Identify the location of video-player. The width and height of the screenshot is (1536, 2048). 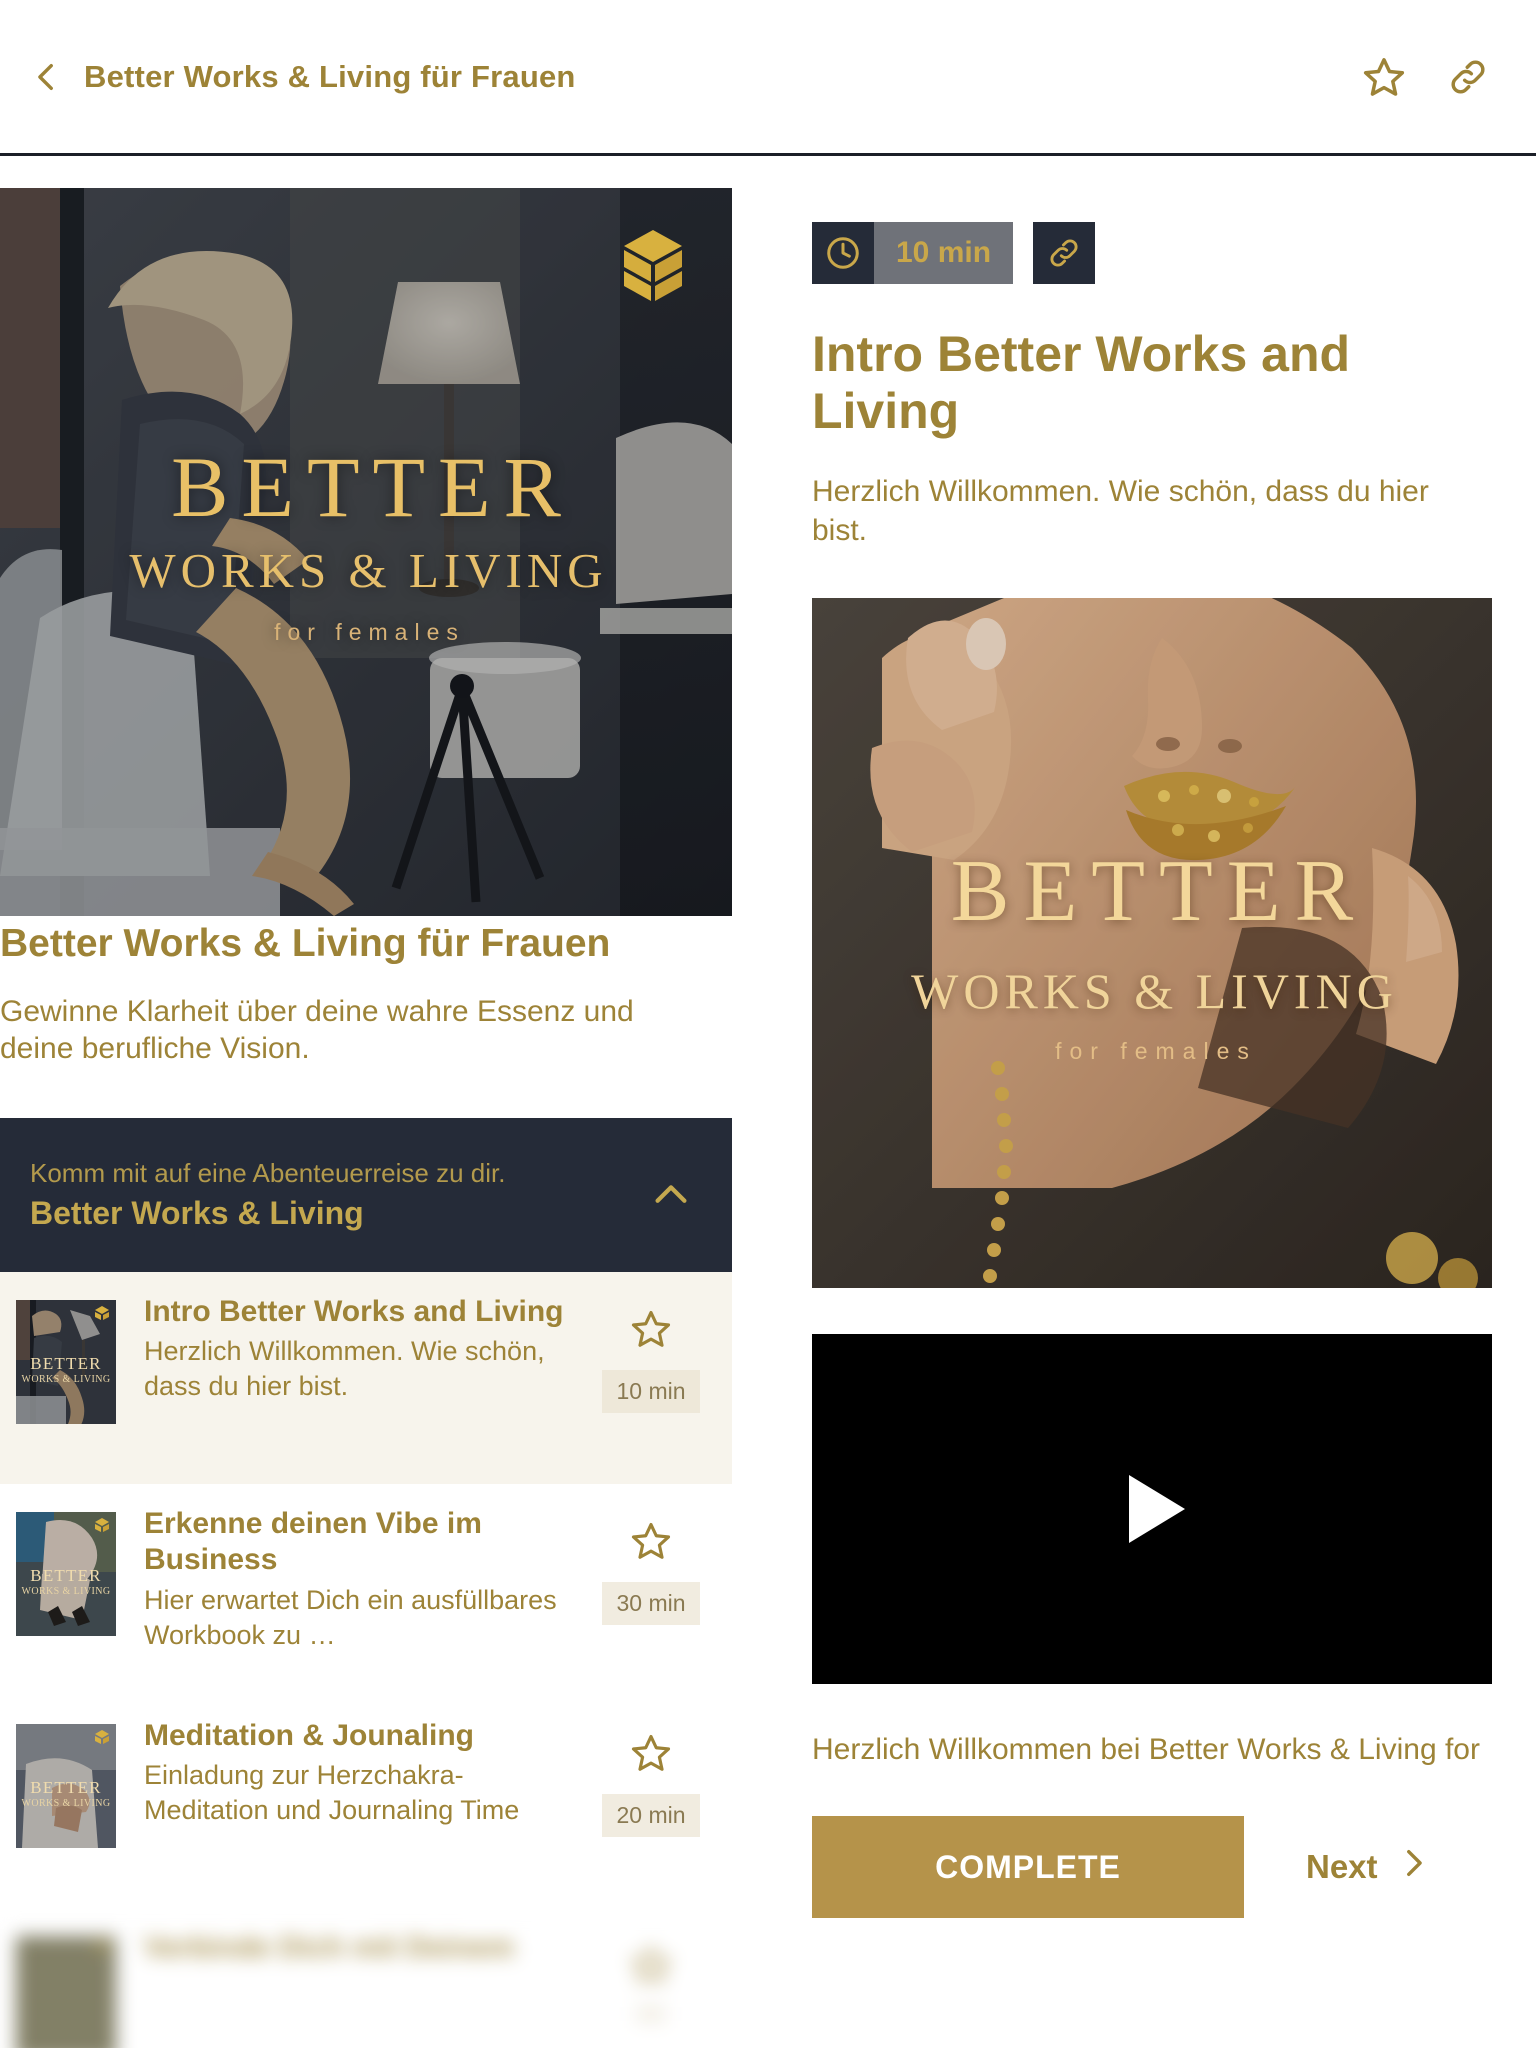
(1152, 1509).